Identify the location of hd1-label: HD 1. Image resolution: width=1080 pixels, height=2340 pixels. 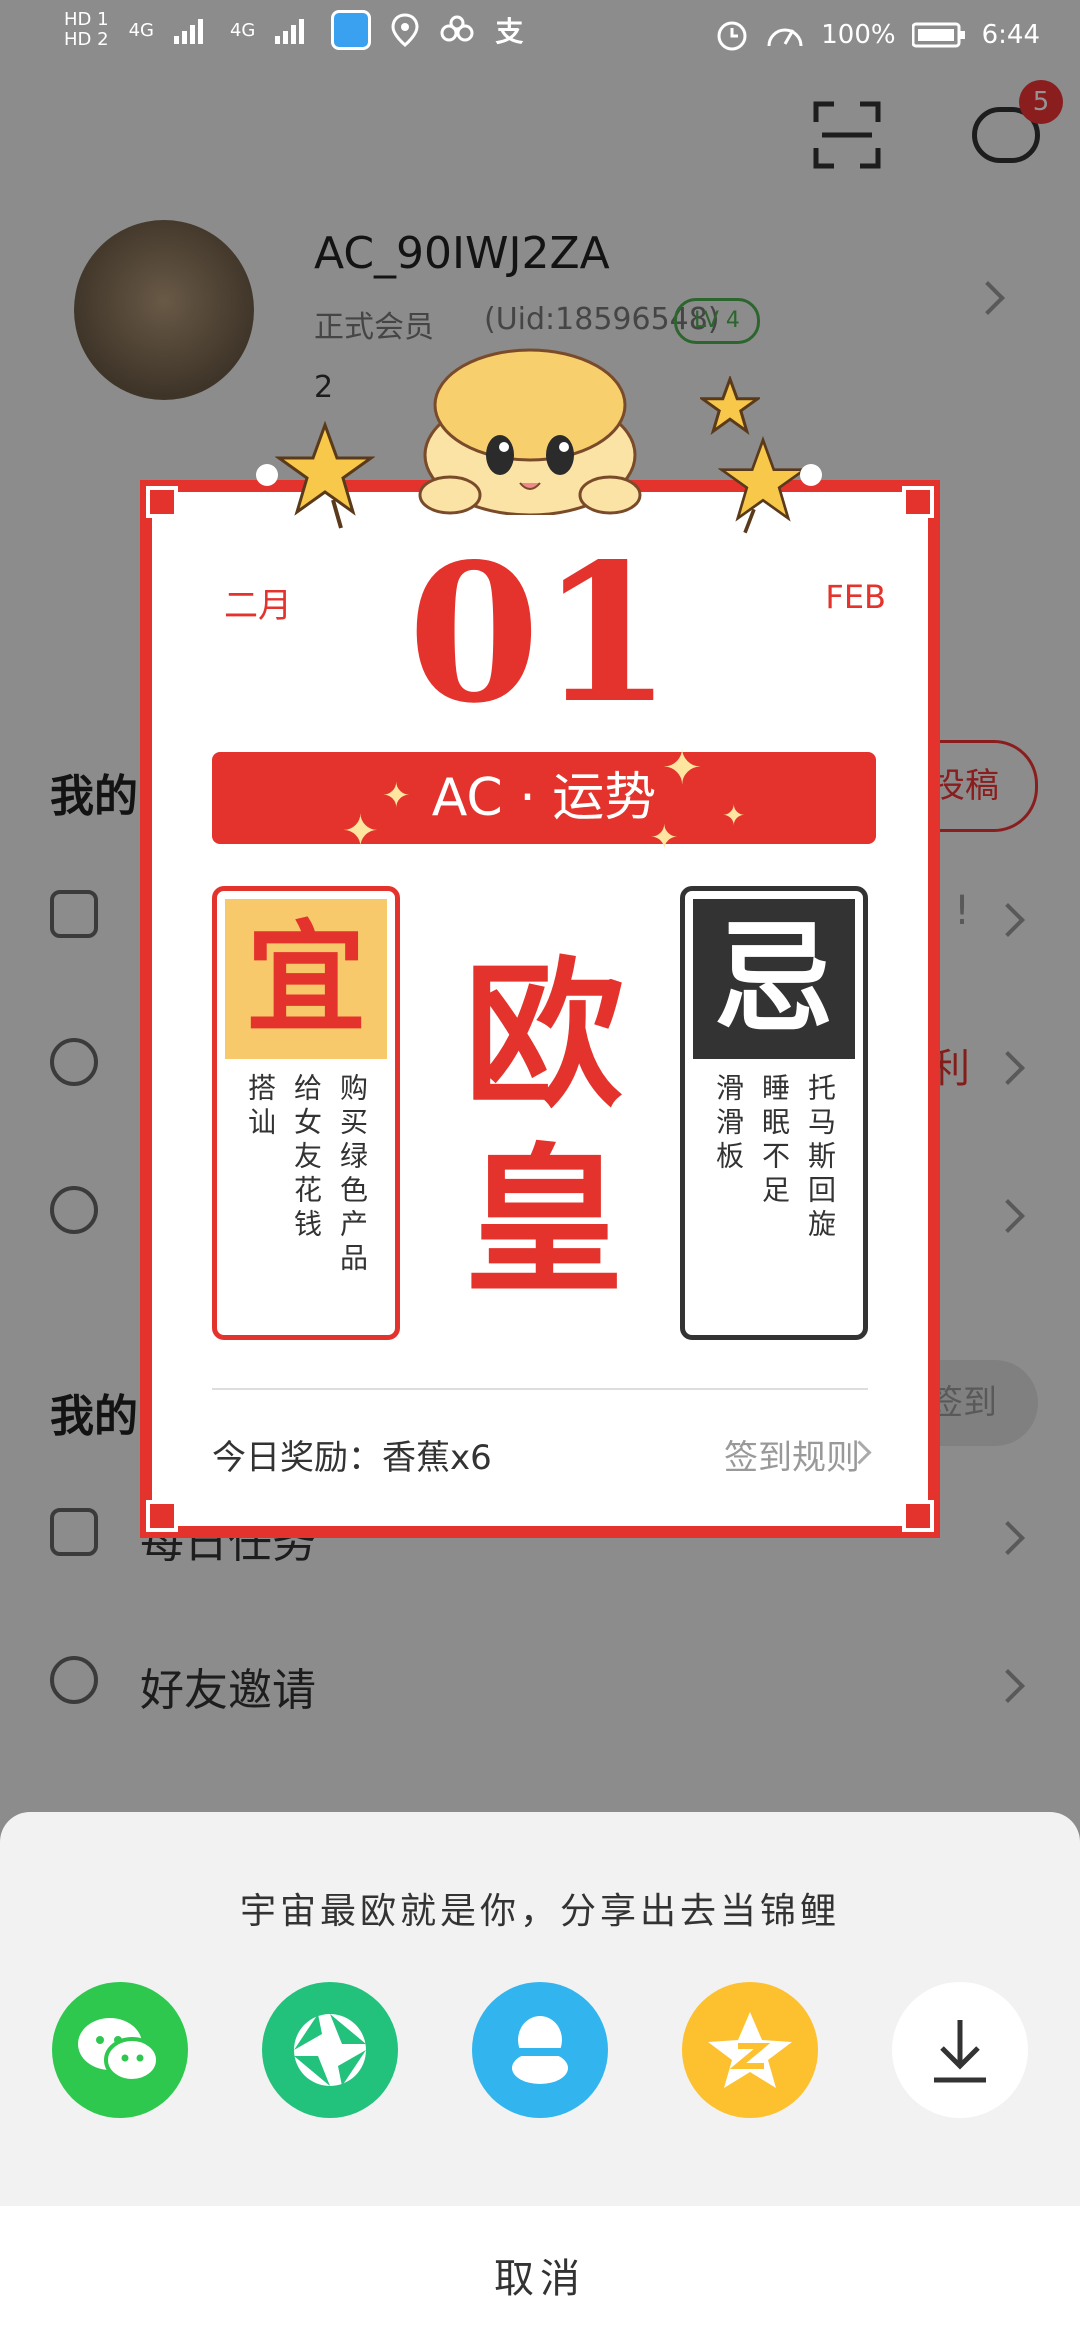
(86, 19).